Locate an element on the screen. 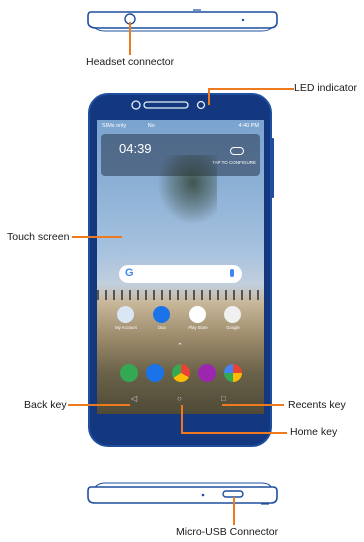 This screenshot has width=364, height=542. pier-image is located at coordinates (180, 295).